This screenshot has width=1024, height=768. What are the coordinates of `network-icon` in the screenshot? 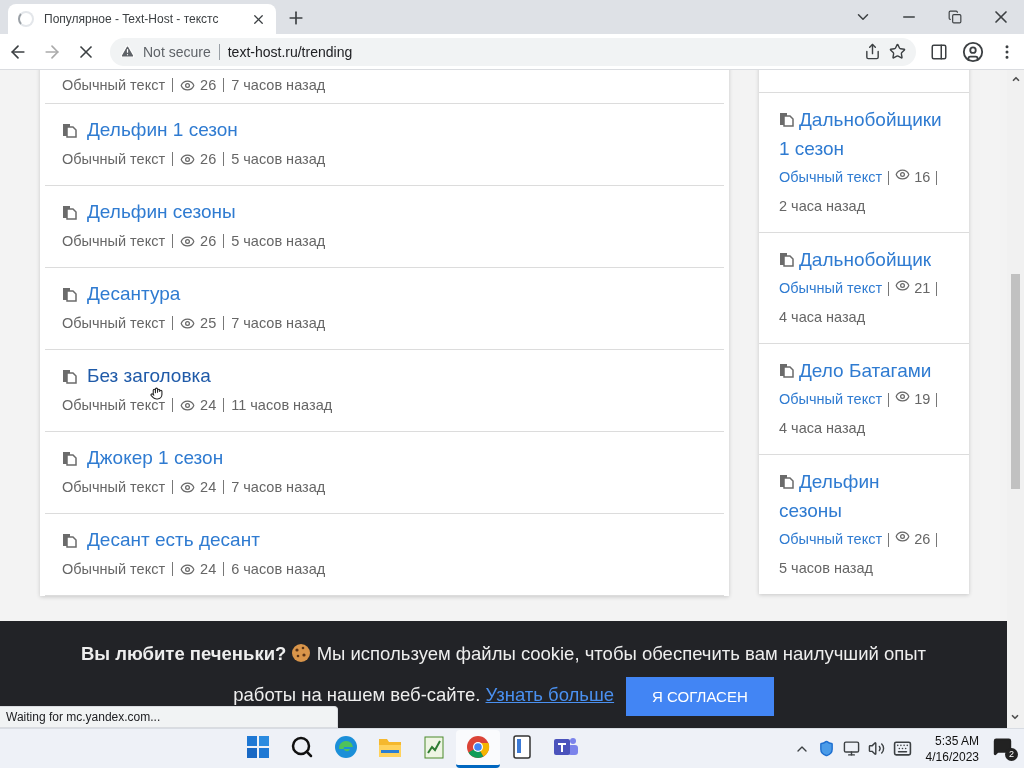 It's located at (851, 748).